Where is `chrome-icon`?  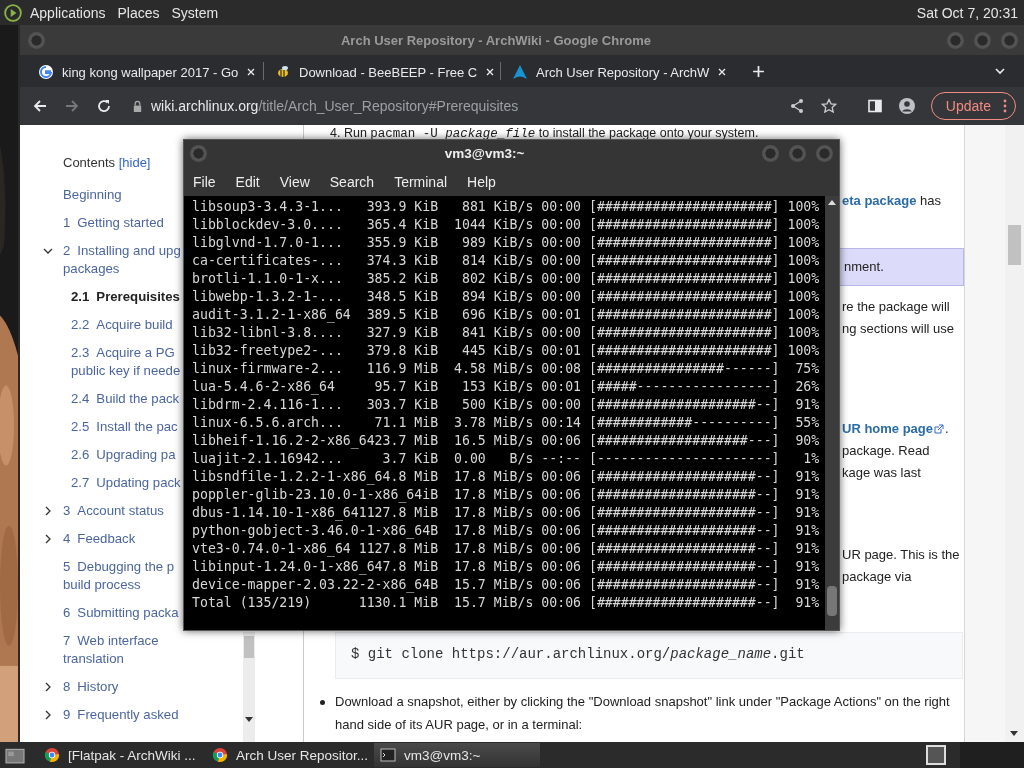
chrome-icon is located at coordinates (220, 755).